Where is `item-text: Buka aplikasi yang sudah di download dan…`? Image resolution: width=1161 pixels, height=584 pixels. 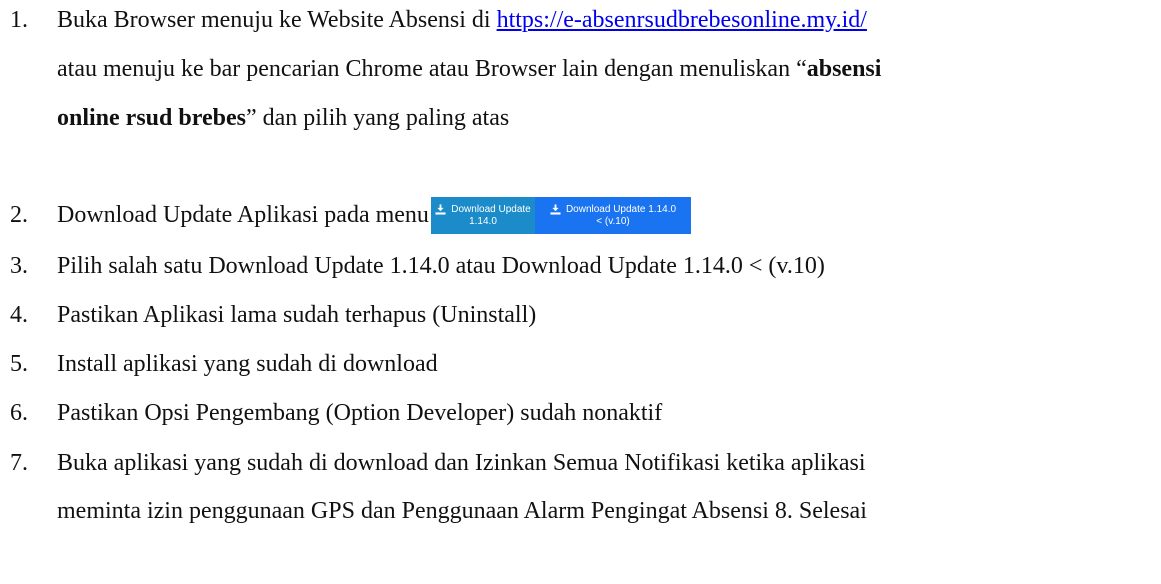
item-text: Buka aplikasi yang sudah di download dan… is located at coordinates (461, 463).